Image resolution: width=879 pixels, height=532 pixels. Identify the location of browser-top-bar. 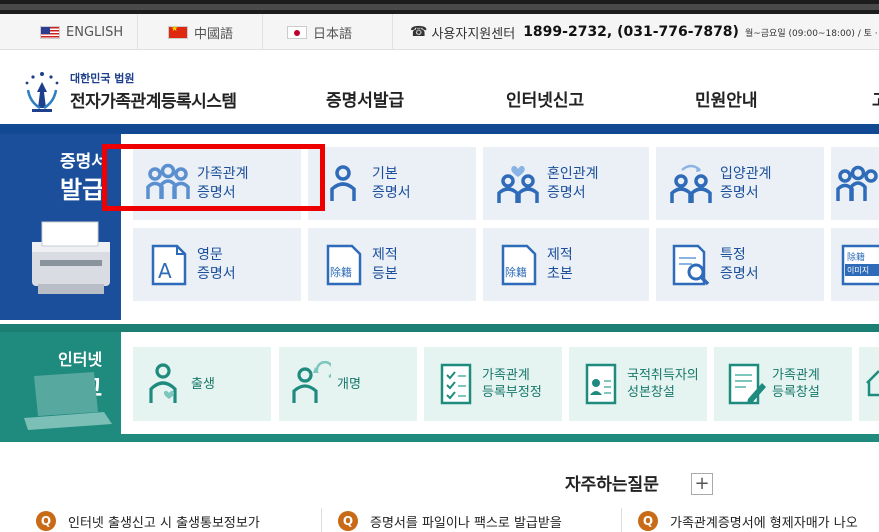
(439, 7).